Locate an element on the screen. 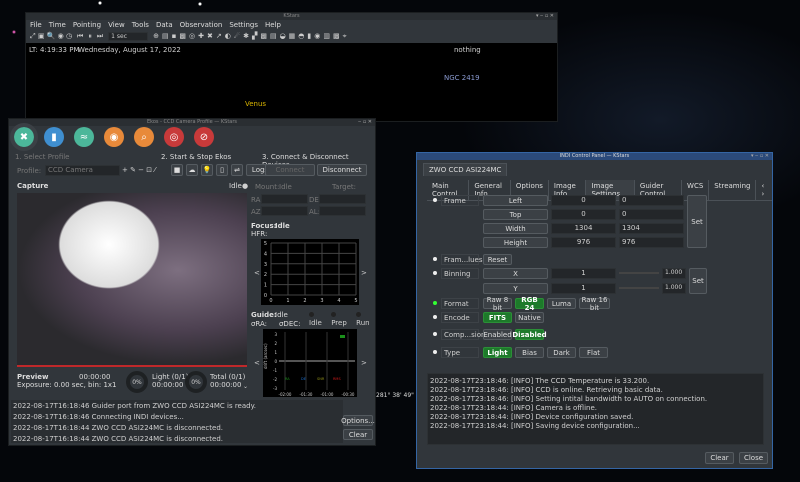  type-dark-button: Dark is located at coordinates (561, 352).